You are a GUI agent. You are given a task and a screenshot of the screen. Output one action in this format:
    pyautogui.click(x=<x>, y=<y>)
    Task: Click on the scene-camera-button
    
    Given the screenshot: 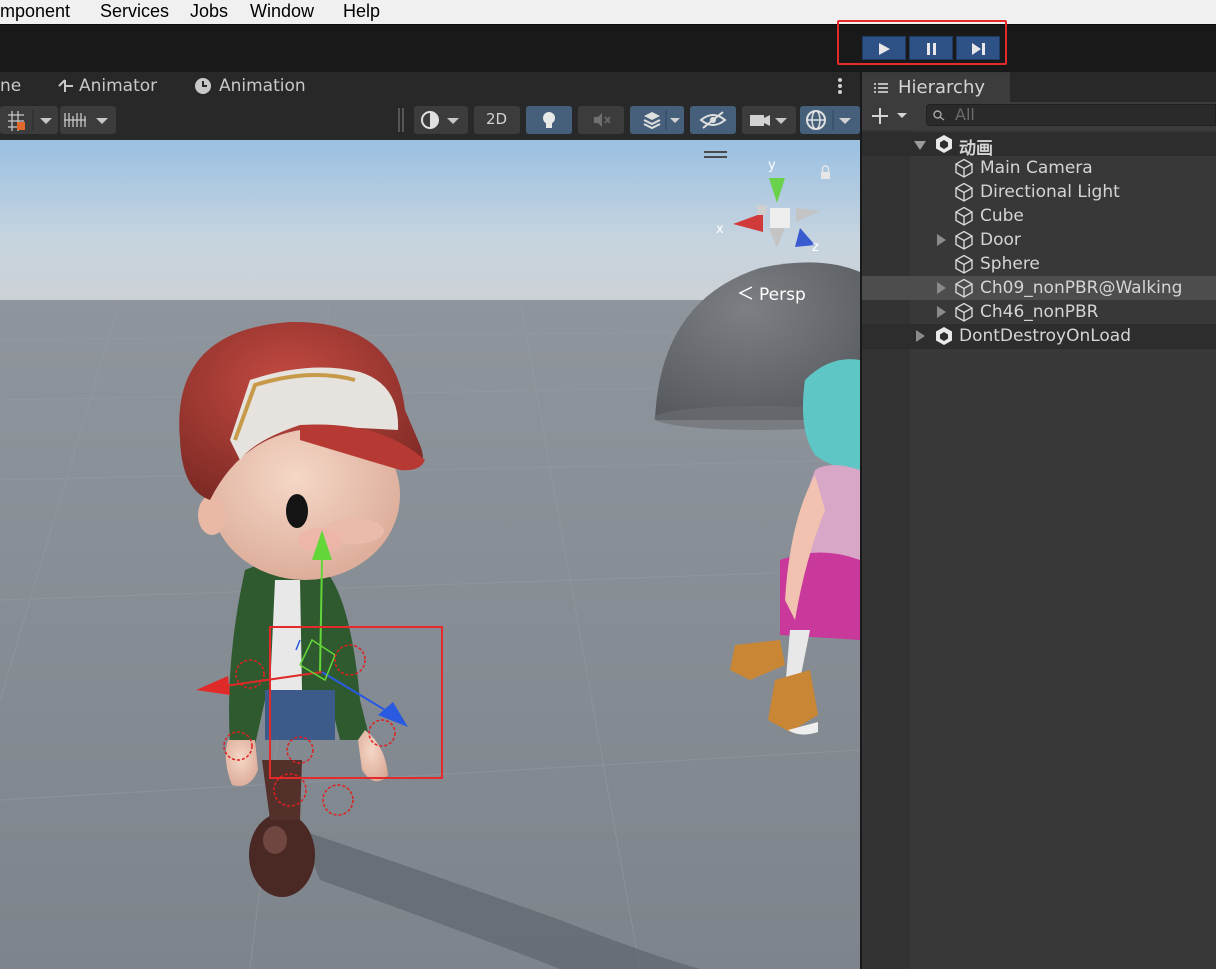 What is the action you would take?
    pyautogui.click(x=769, y=120)
    